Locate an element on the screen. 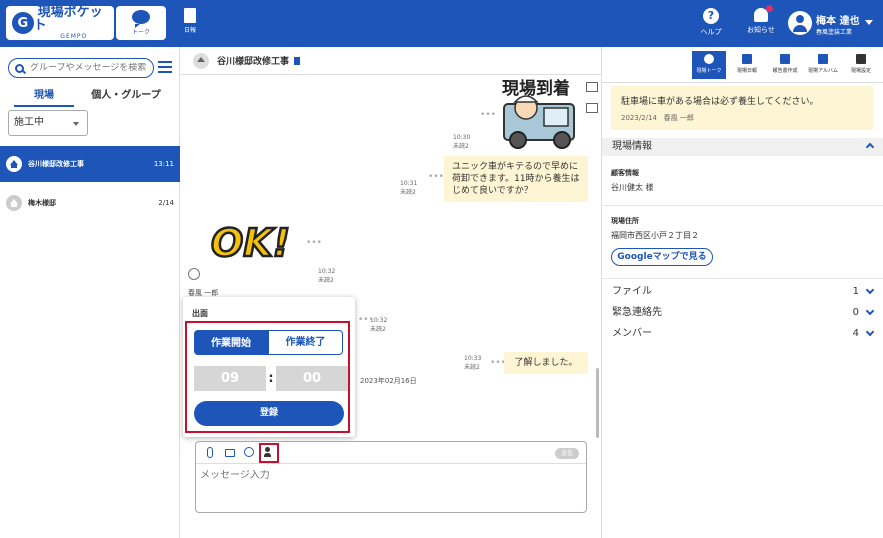  status-filter-value: 施工中 is located at coordinates (29, 122).